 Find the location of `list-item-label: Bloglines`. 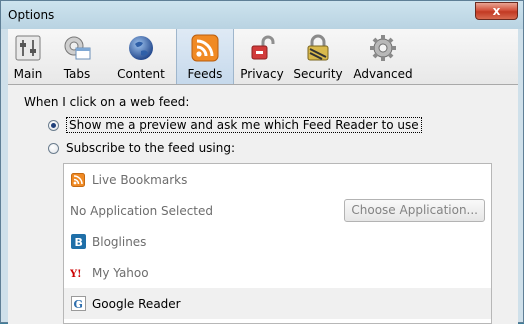

list-item-label: Bloglines is located at coordinates (119, 241).